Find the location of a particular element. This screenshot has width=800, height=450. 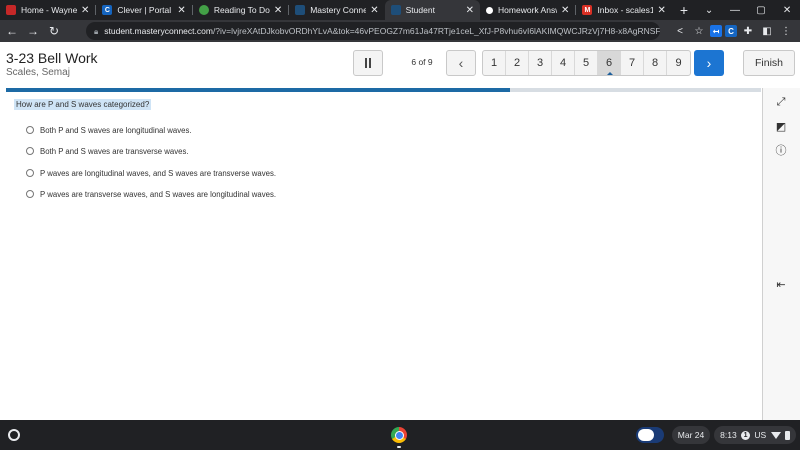

forward-arrow-icon: → is located at coordinates (33, 31).